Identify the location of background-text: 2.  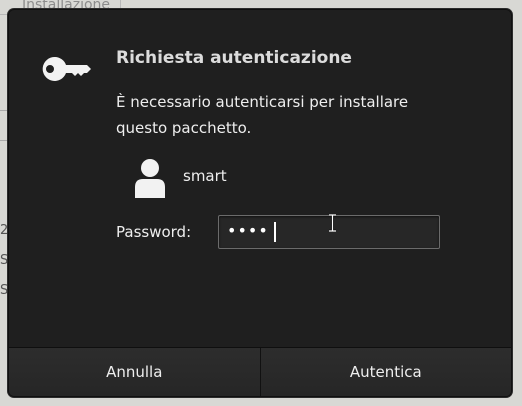
(4, 231).